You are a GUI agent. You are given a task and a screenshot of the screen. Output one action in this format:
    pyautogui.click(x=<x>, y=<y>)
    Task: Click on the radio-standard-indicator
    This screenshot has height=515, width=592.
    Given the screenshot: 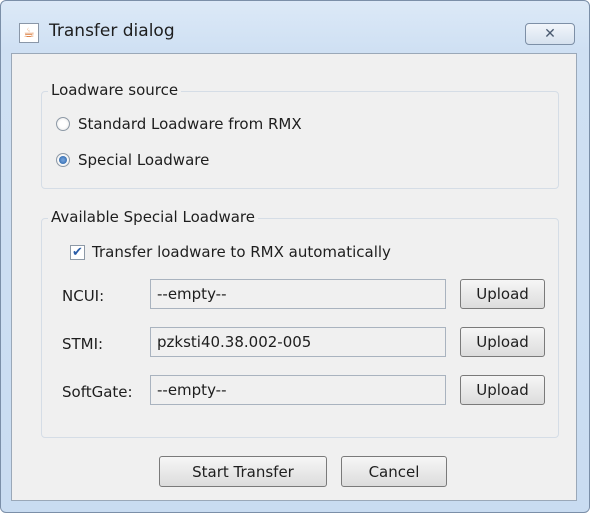 What is the action you would take?
    pyautogui.click(x=63, y=124)
    